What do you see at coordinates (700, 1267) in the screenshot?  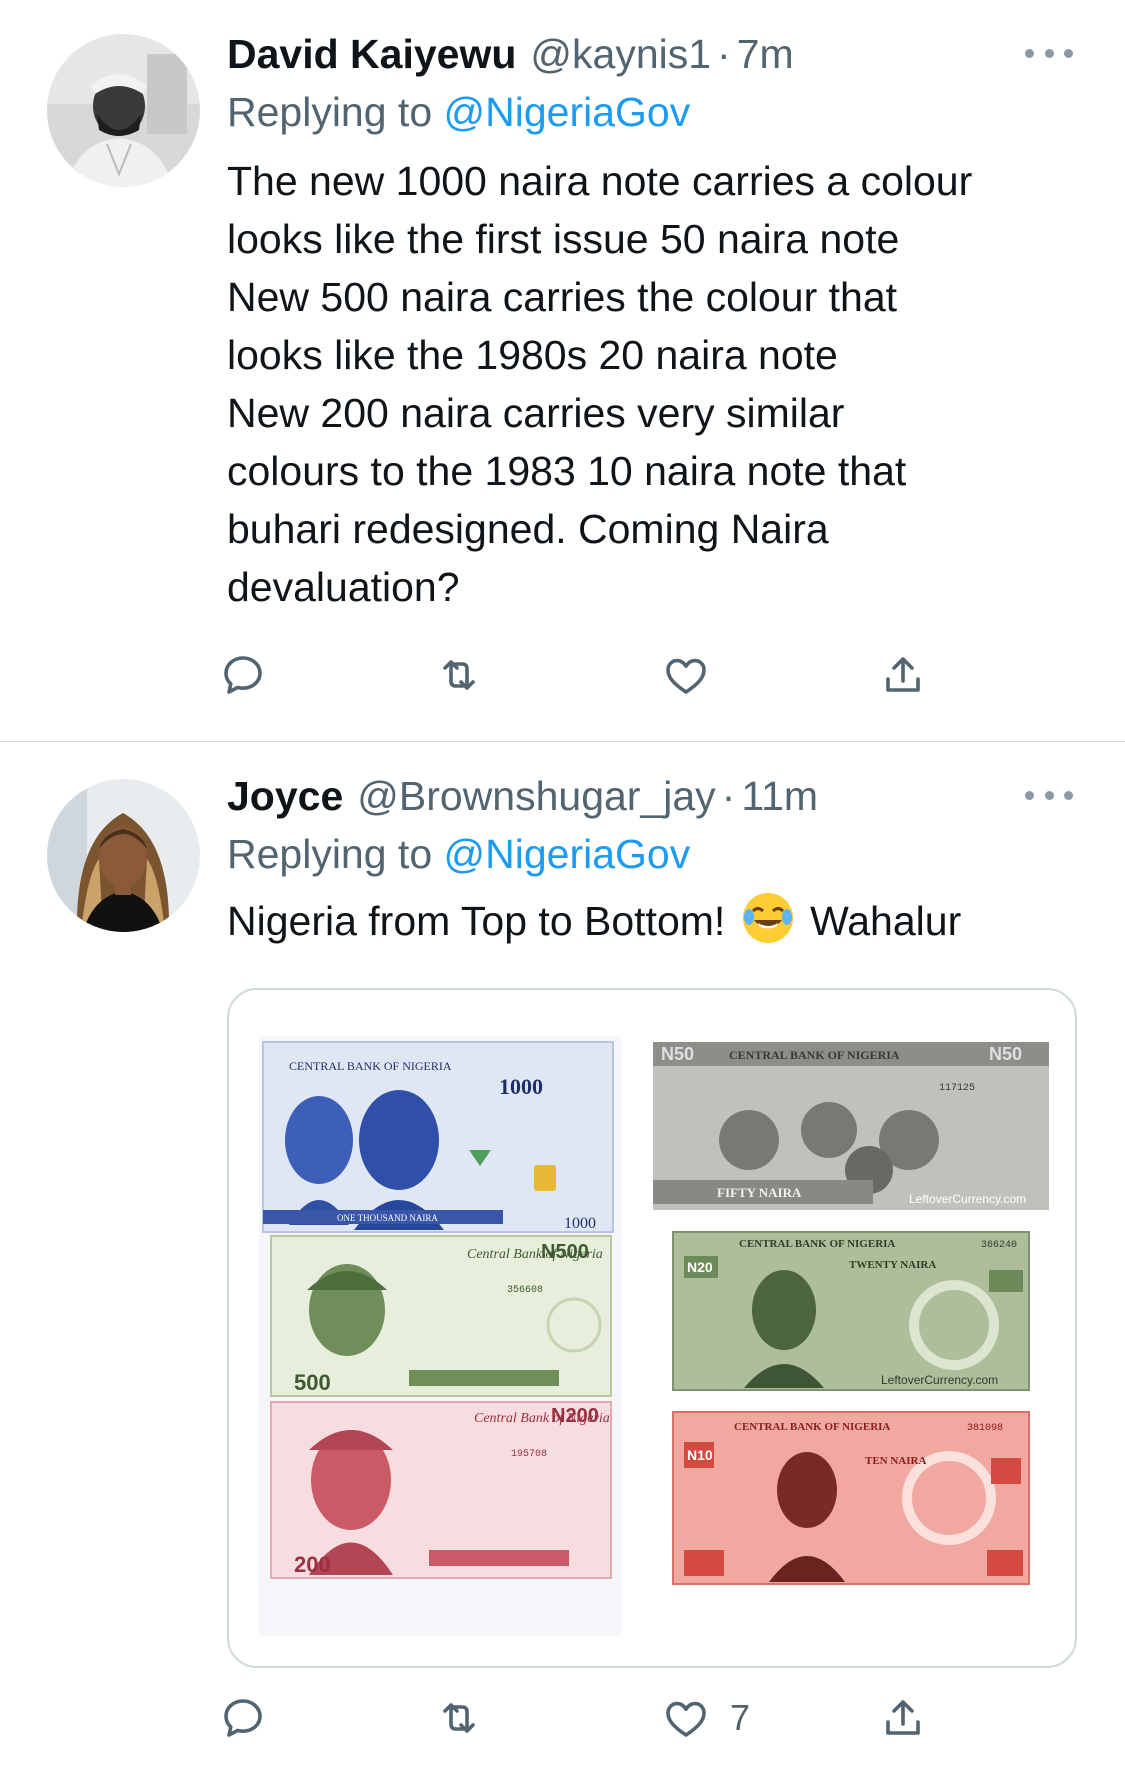 I see `note-old-20-denomination: N20` at bounding box center [700, 1267].